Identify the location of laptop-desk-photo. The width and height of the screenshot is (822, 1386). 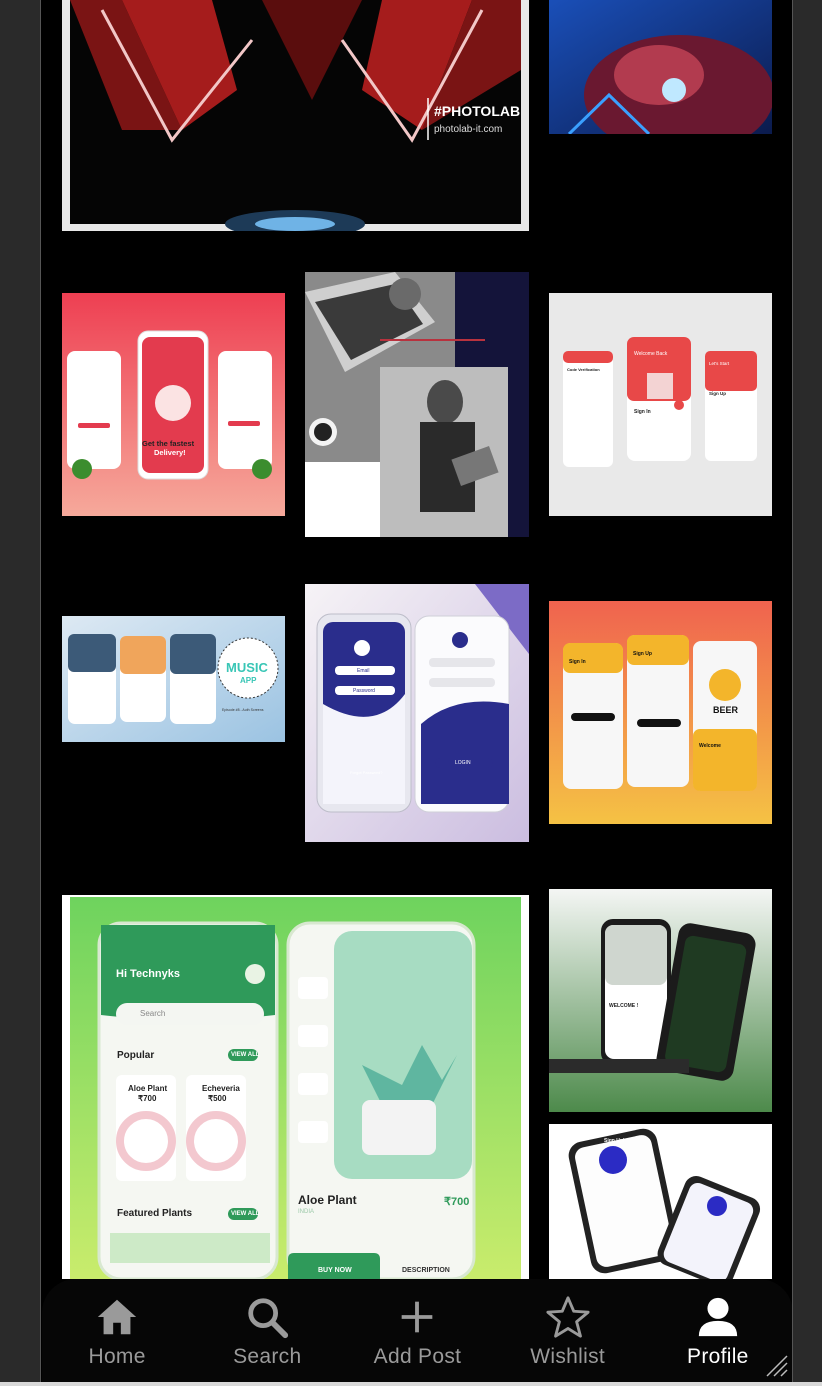
(417, 404).